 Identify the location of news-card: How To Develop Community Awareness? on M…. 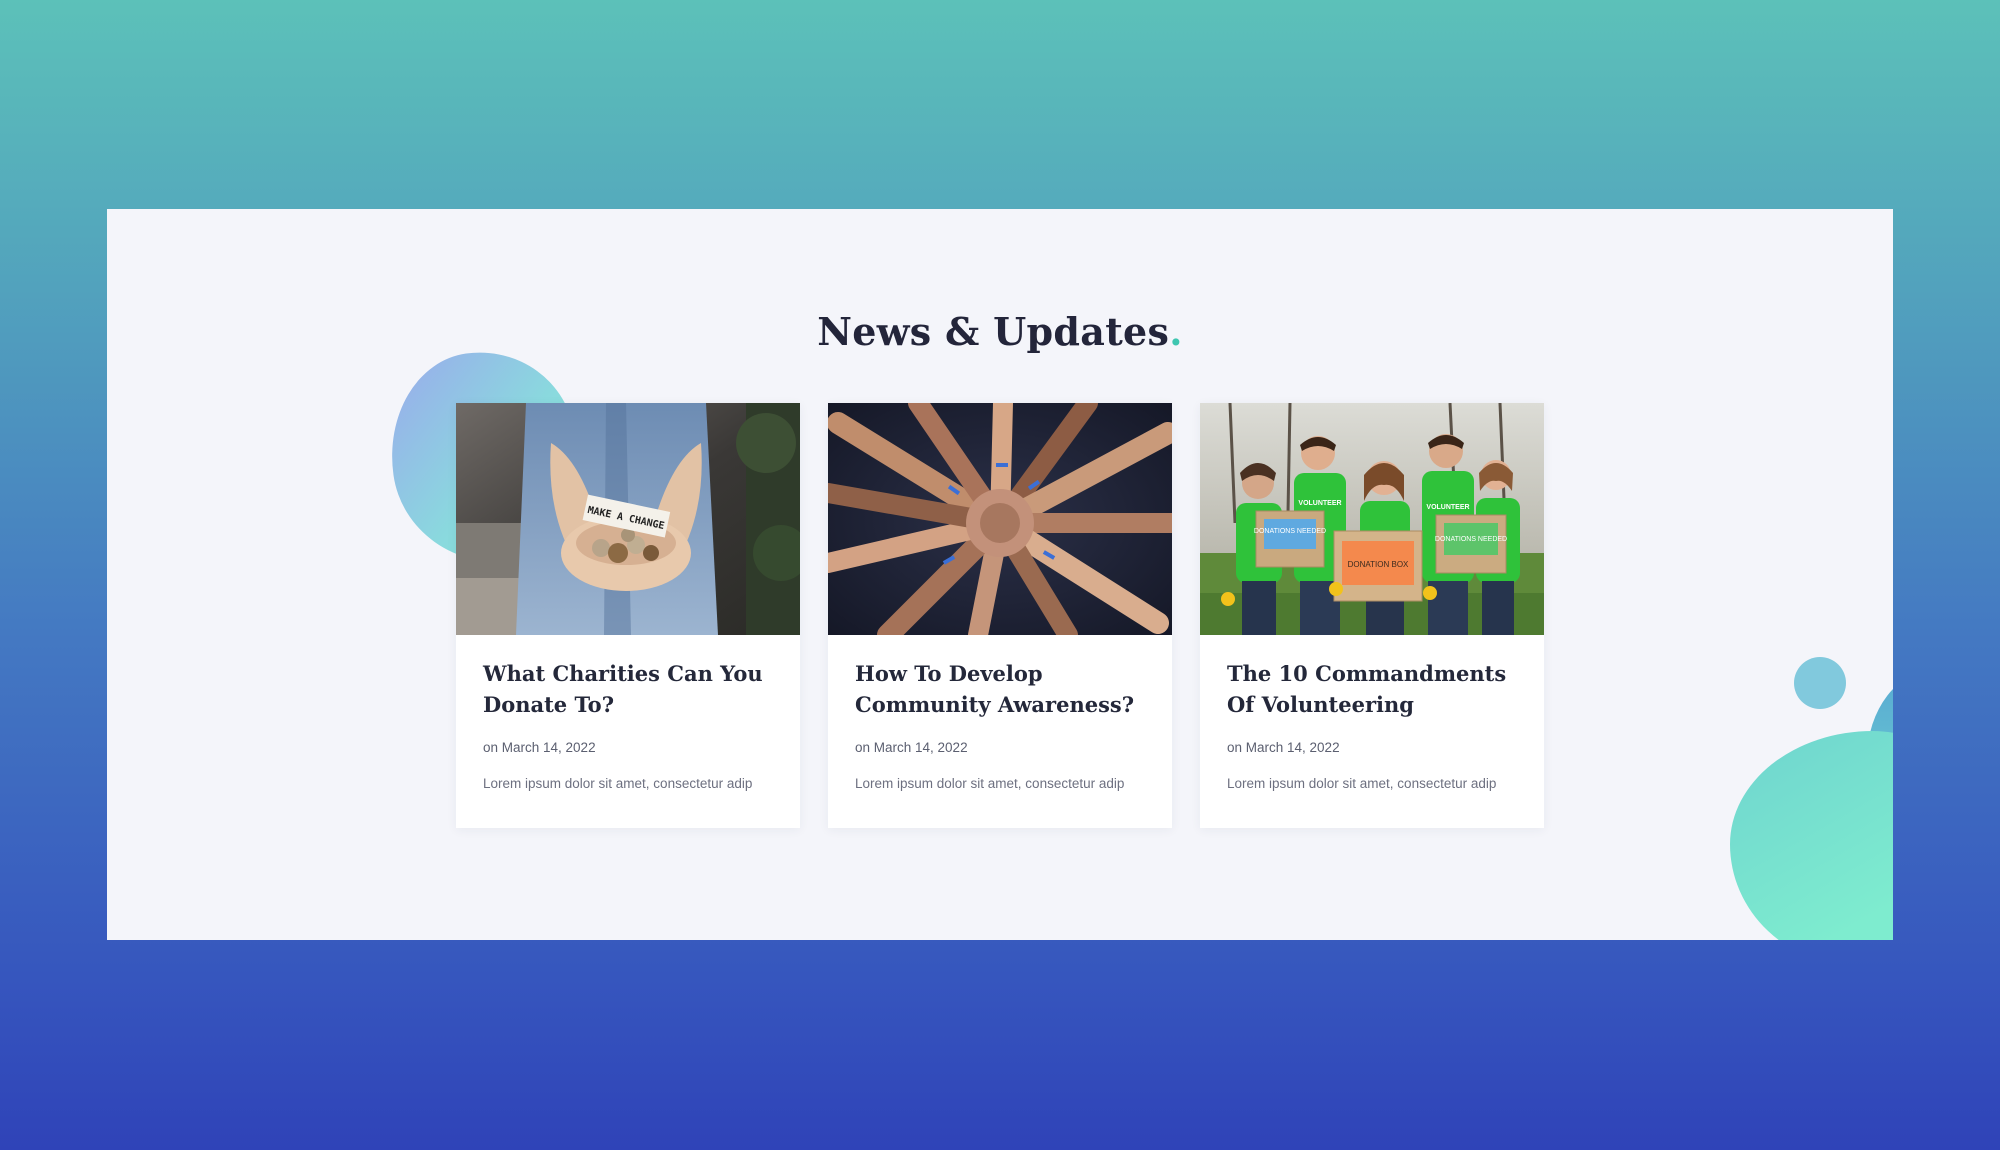
(1000, 615).